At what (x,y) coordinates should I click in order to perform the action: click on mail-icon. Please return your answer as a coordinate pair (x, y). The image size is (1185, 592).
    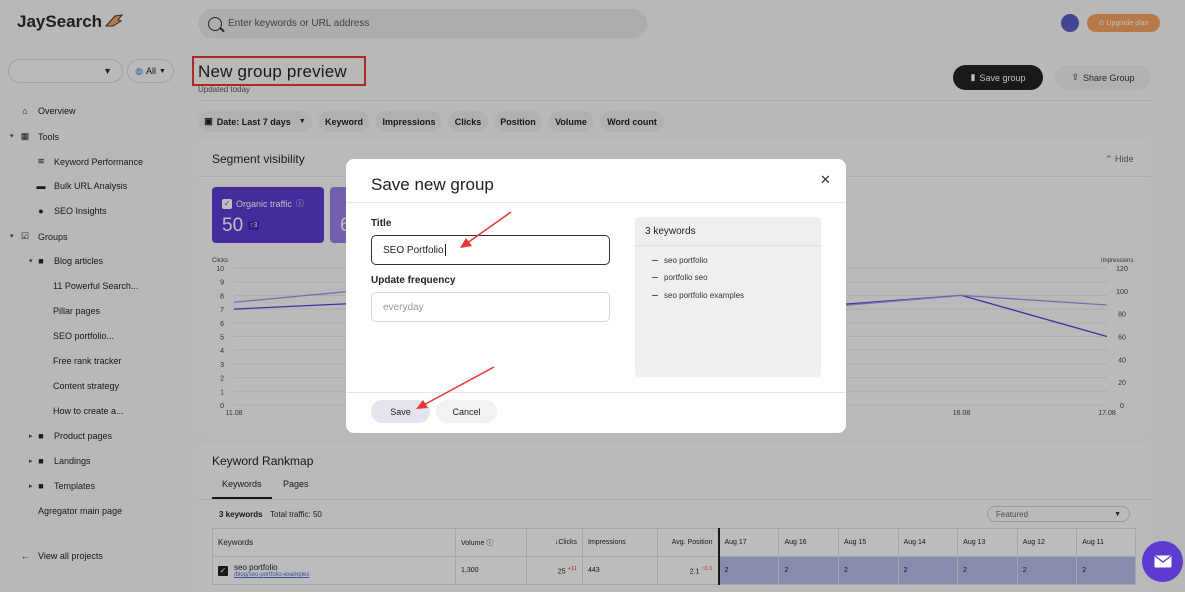
    Looking at the image, I should click on (1162, 561).